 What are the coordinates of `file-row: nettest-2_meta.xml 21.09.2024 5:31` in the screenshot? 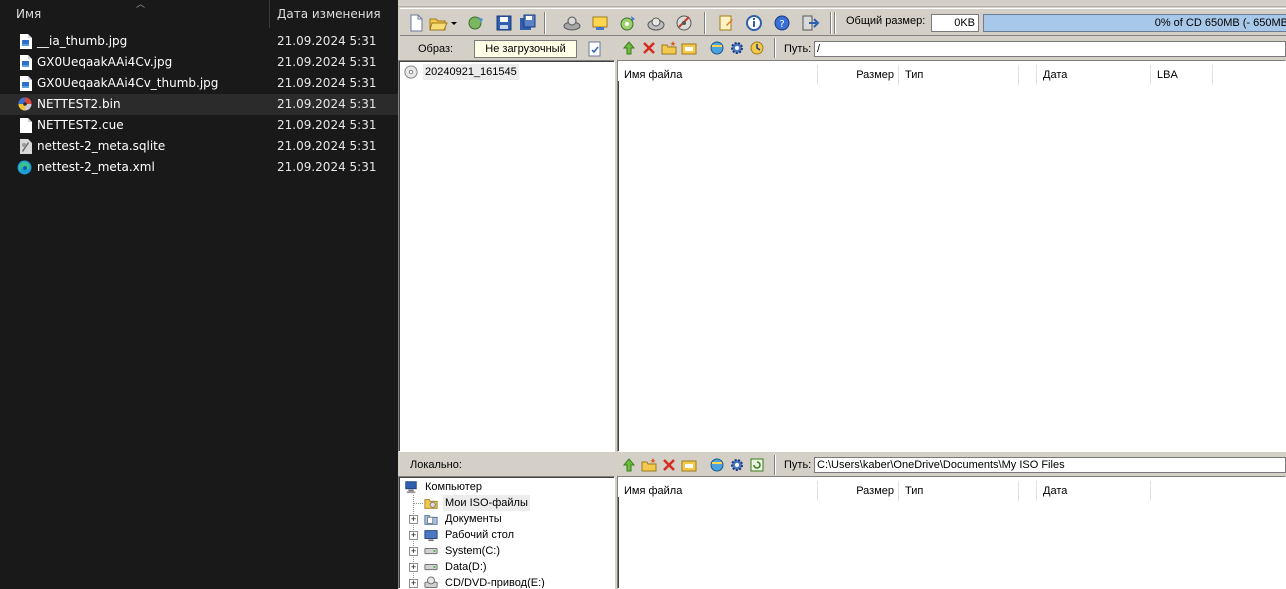 It's located at (199, 167).